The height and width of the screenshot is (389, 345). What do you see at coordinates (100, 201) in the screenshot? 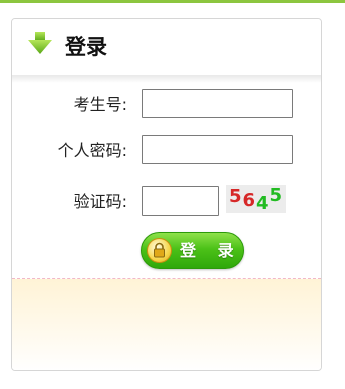
I see `captcha-label: 验证码:` at bounding box center [100, 201].